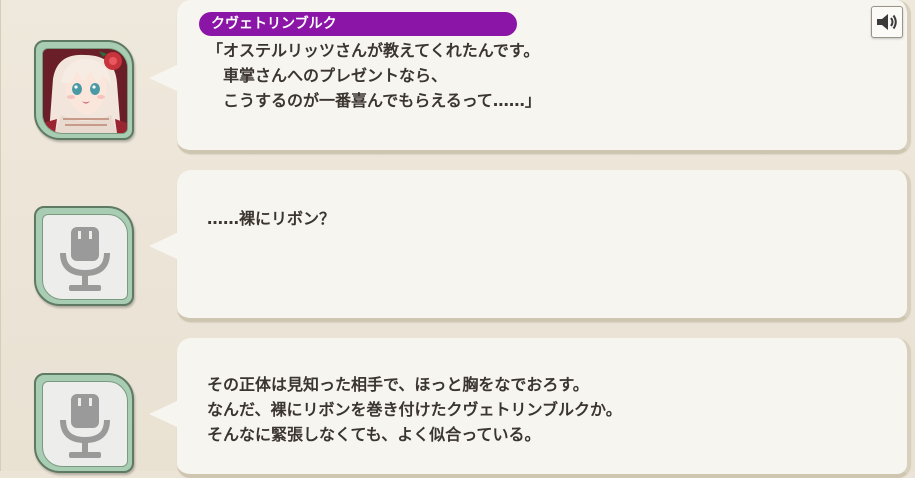 The height and width of the screenshot is (478, 915). I want to click on character-portrait-art, so click(85, 91).